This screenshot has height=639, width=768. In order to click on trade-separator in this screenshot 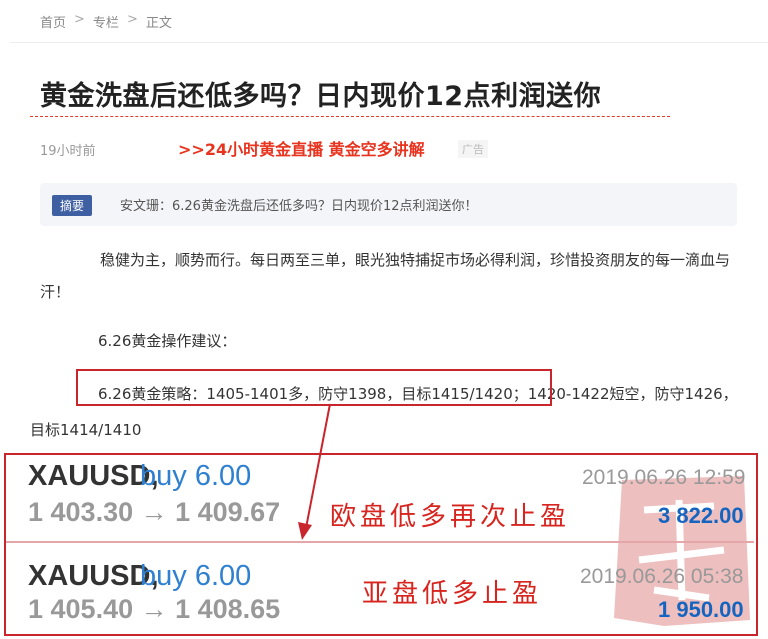, I will do `click(380, 542)`.